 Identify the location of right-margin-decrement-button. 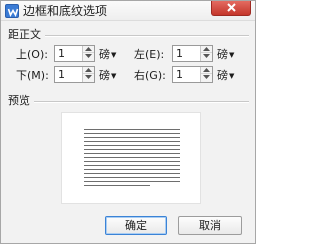
(206, 77).